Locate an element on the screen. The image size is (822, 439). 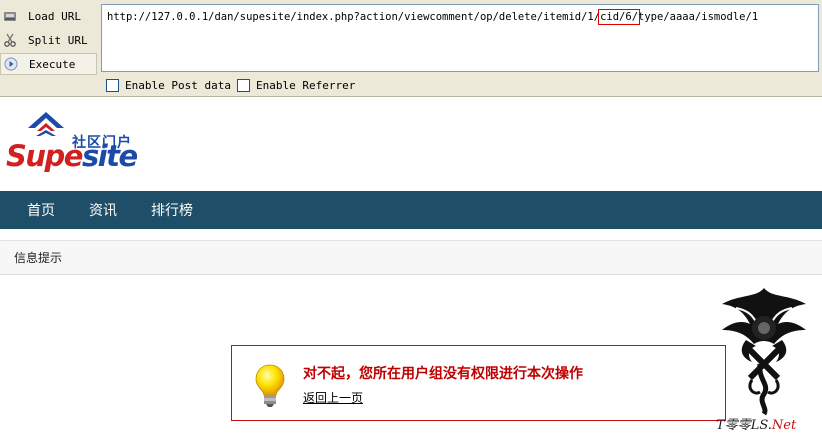
main-nav: 首页 资讯 排行榜 is located at coordinates (411, 210).